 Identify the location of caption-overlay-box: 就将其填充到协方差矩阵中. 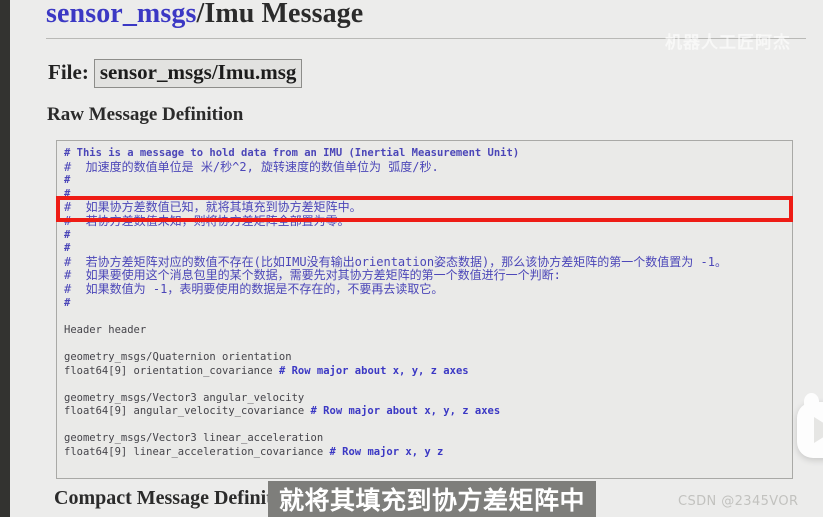
(432, 499).